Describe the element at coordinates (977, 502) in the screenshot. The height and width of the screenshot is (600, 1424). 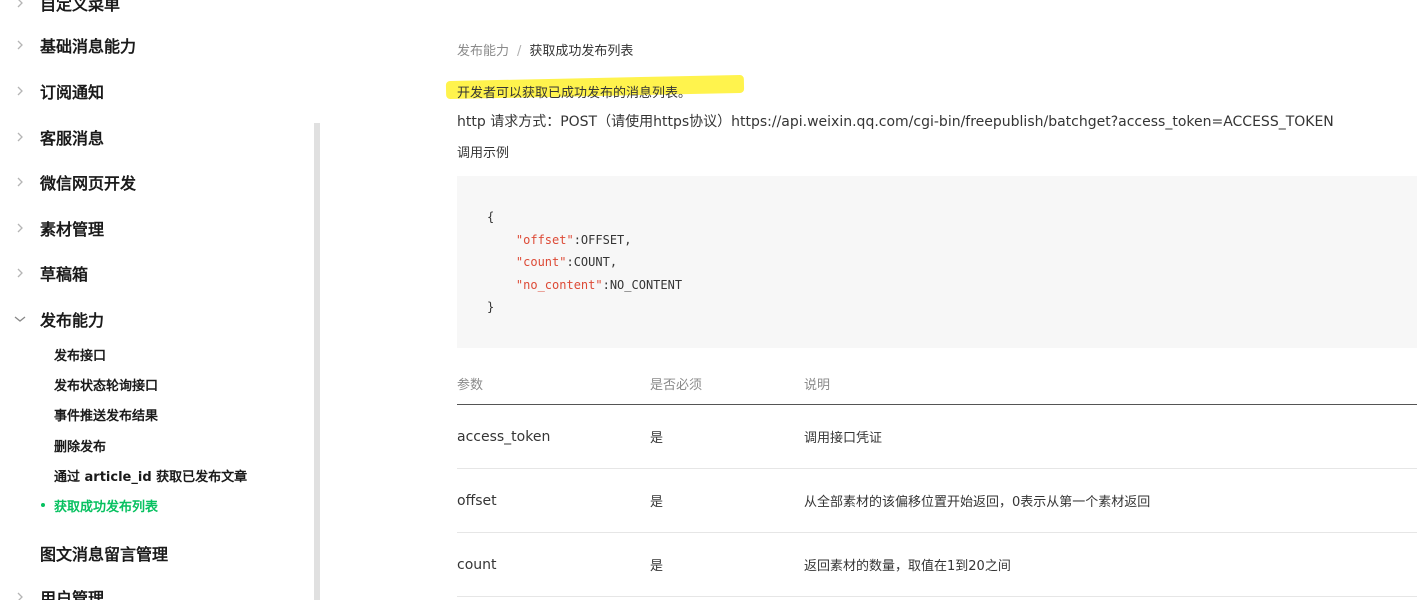
I see `table-cell-description: 从全部素材的该偏移位置开始返回，0表示从第一个素材返回` at that location.